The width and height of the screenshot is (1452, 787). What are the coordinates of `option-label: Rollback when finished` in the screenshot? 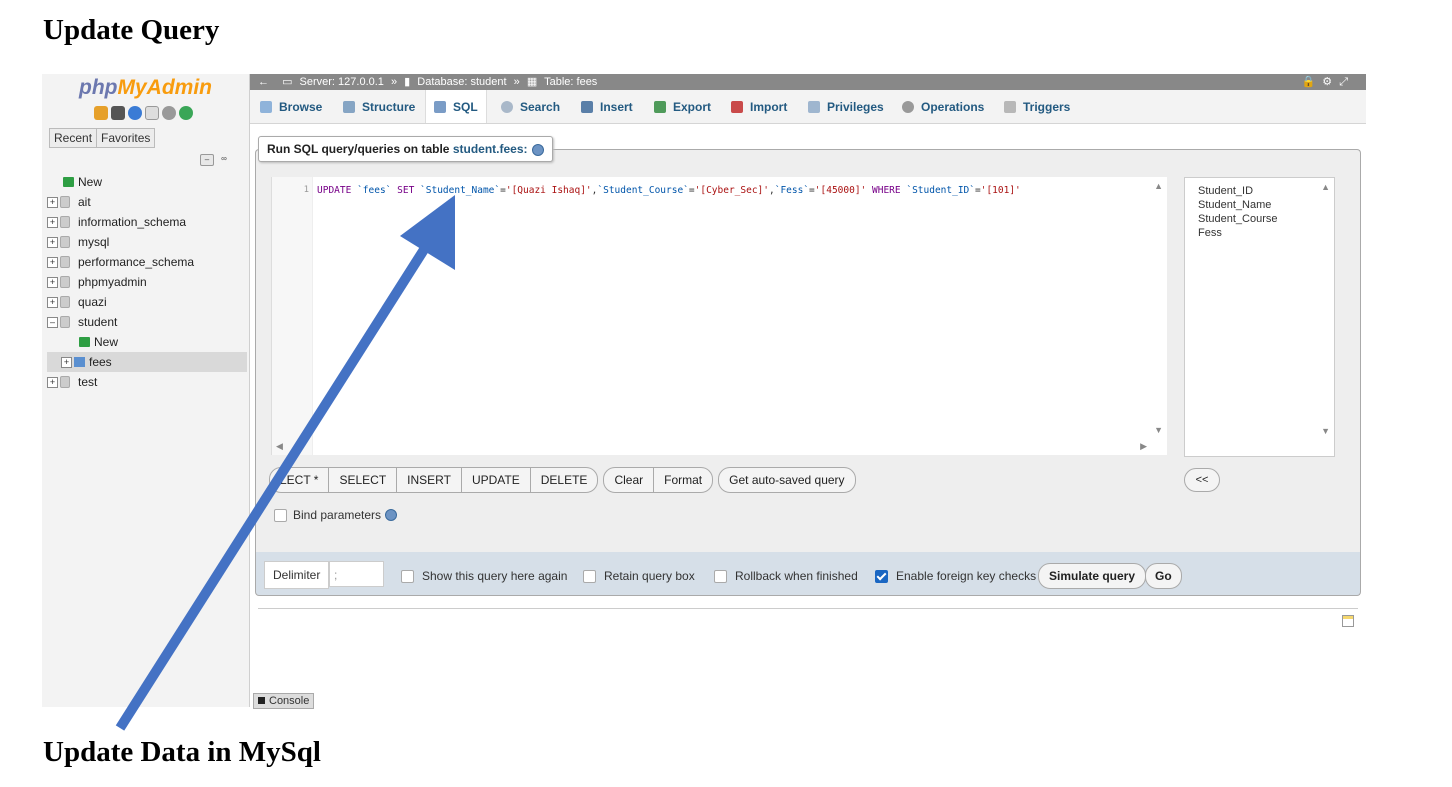 It's located at (796, 576).